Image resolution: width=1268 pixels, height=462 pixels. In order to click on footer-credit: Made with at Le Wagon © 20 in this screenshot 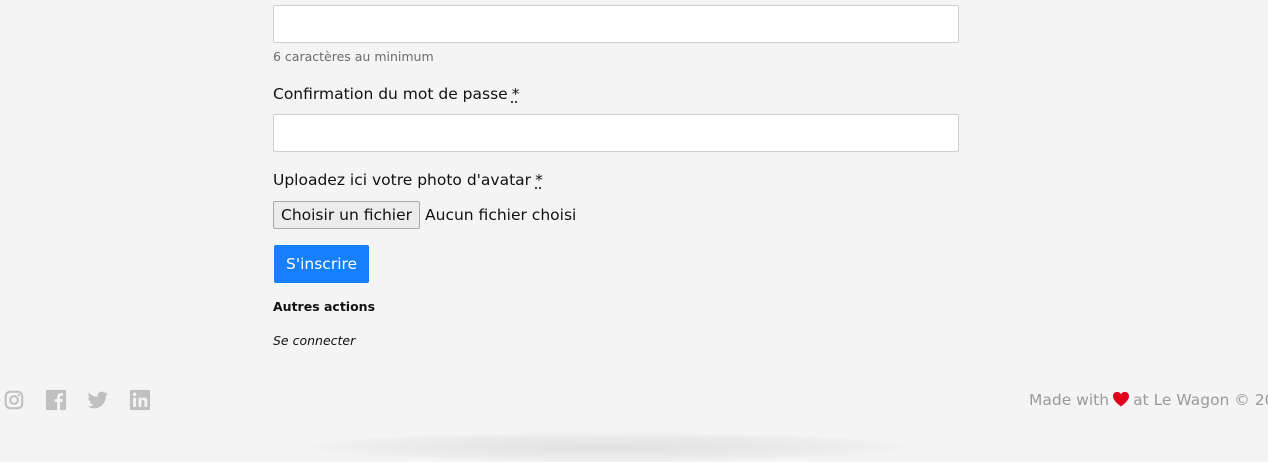, I will do `click(1148, 400)`.